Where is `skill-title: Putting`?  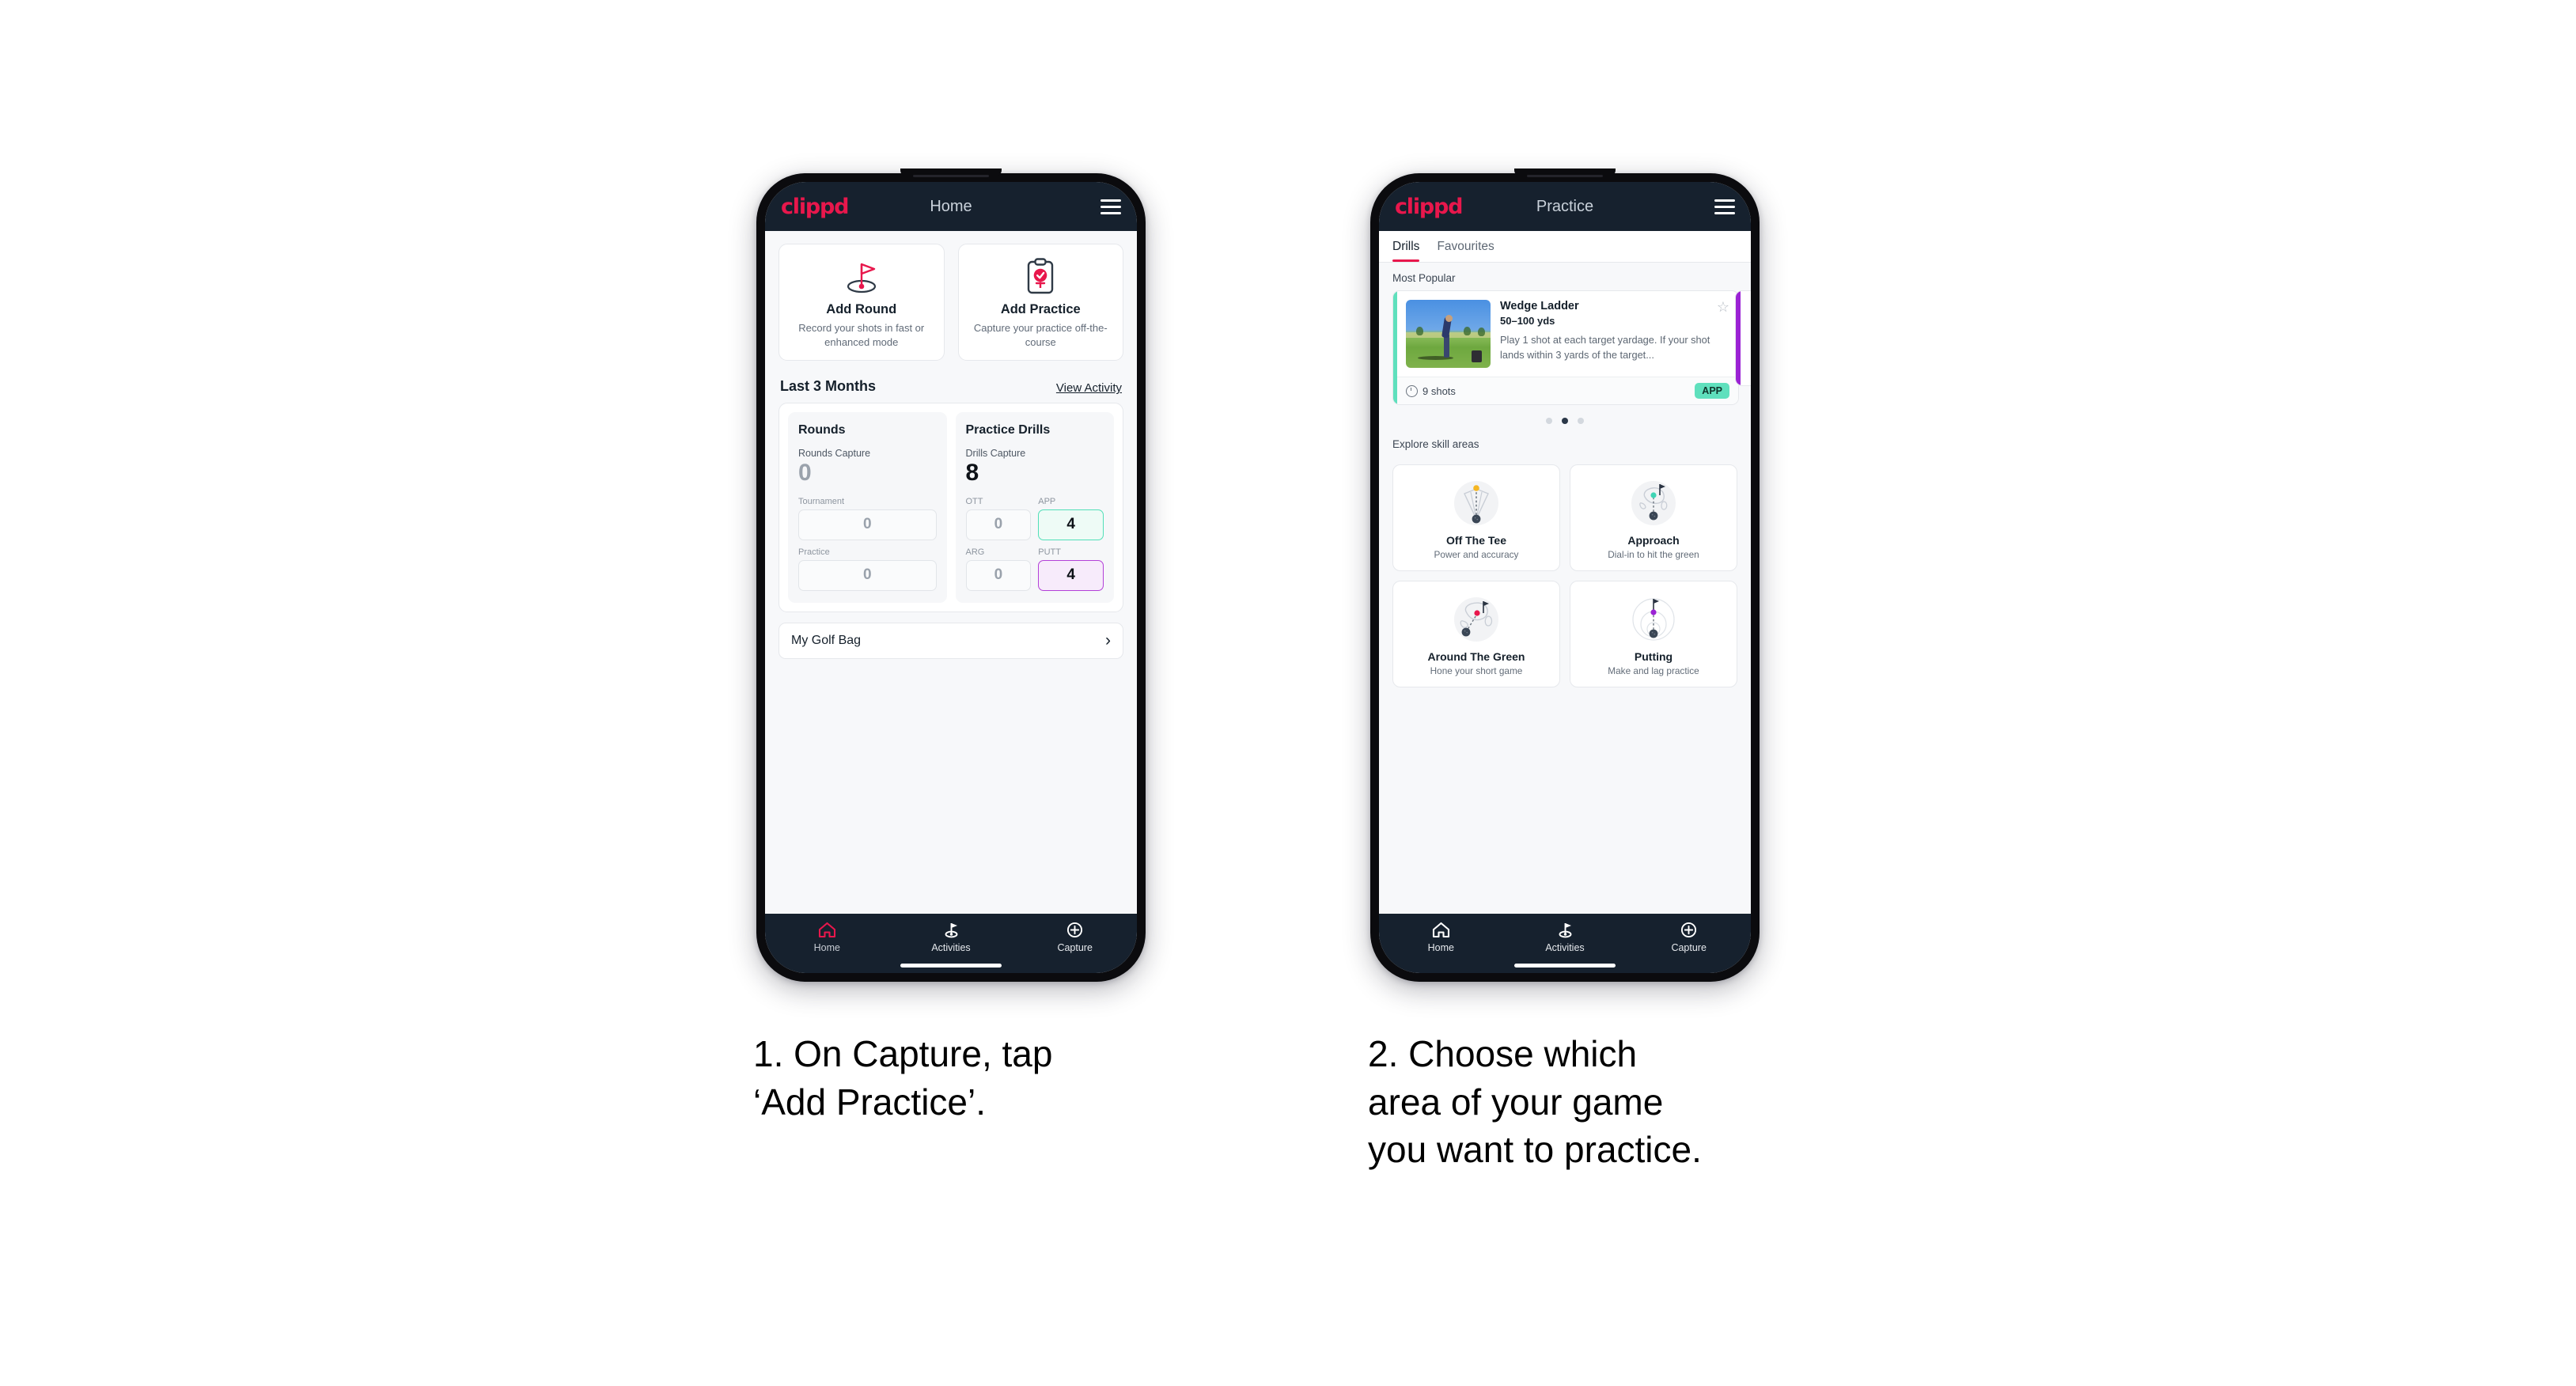
skill-title: Putting is located at coordinates (1654, 656).